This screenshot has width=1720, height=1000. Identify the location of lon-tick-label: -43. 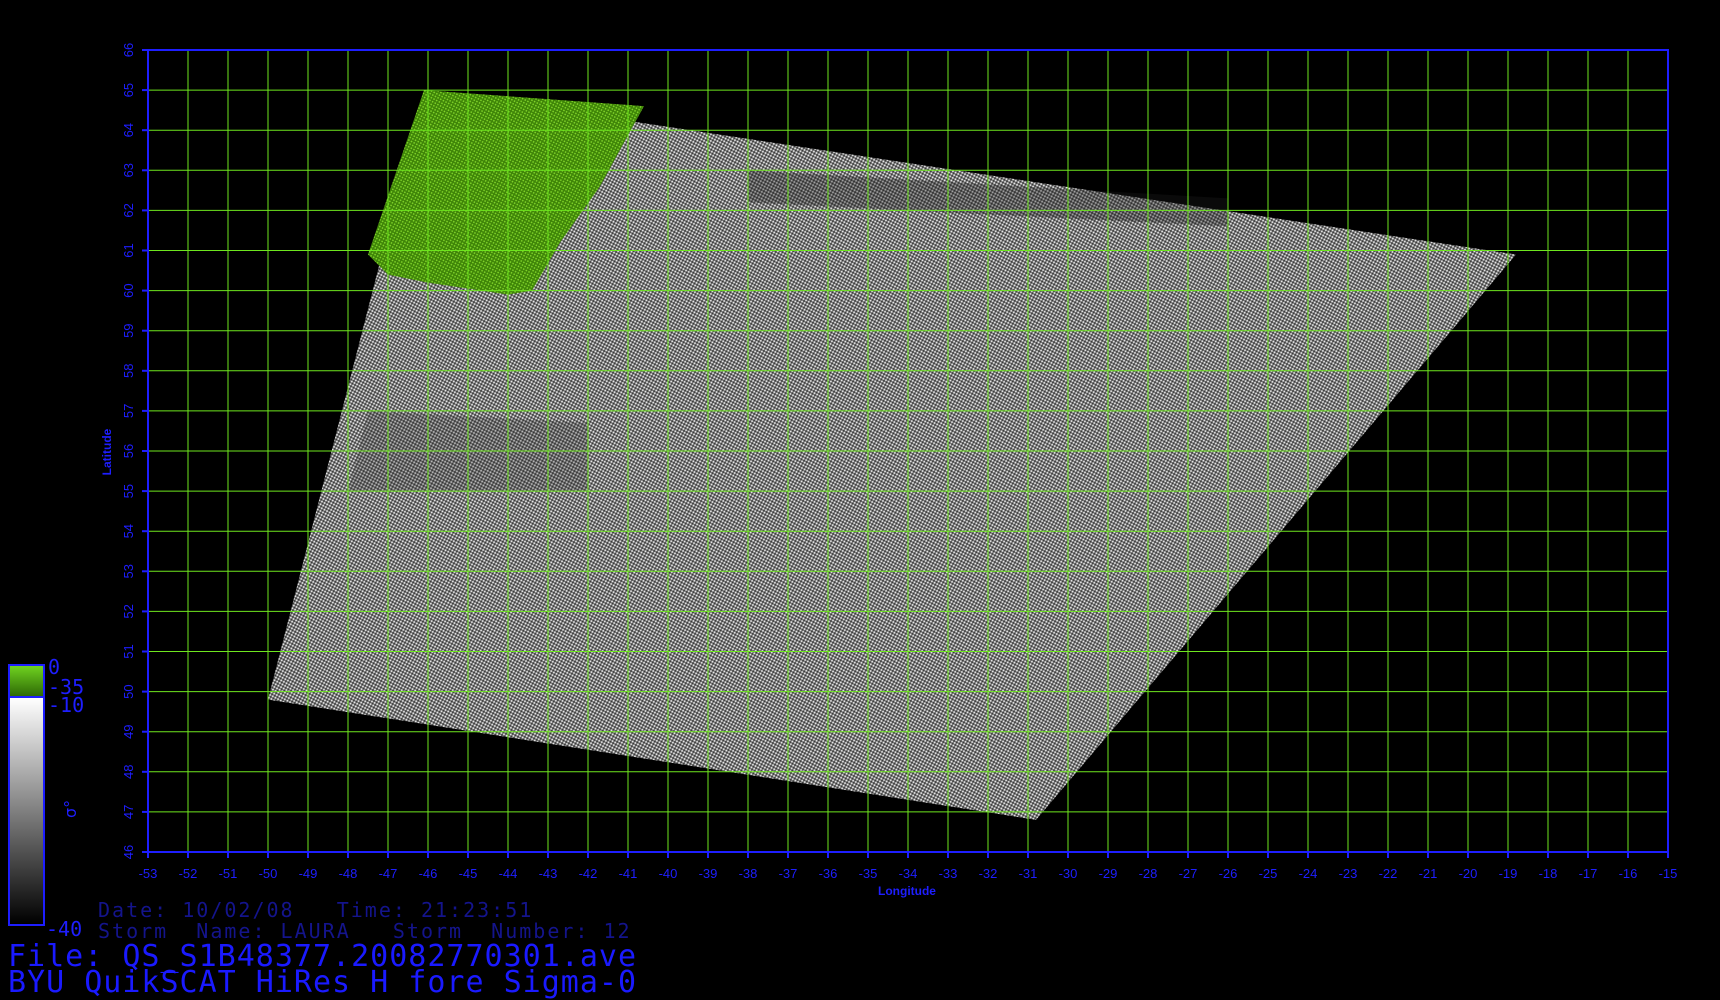
(548, 873).